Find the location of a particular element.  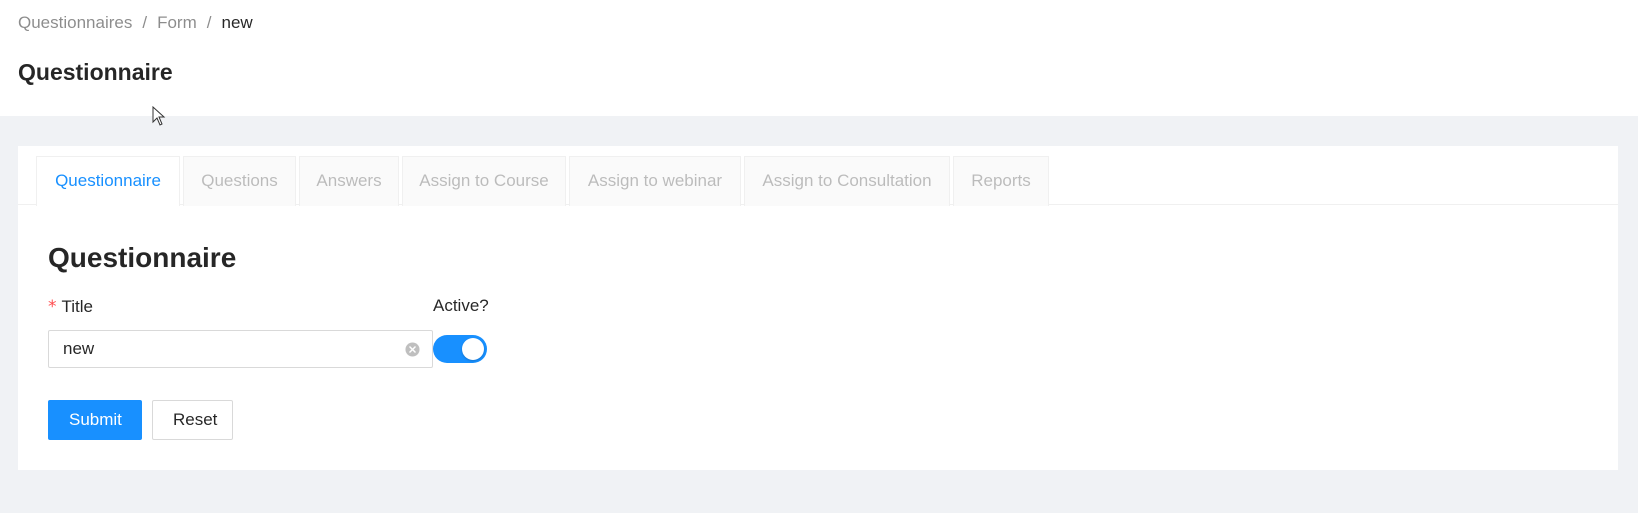

tab-assign-to-webinar: Assign to webinar is located at coordinates (655, 181).